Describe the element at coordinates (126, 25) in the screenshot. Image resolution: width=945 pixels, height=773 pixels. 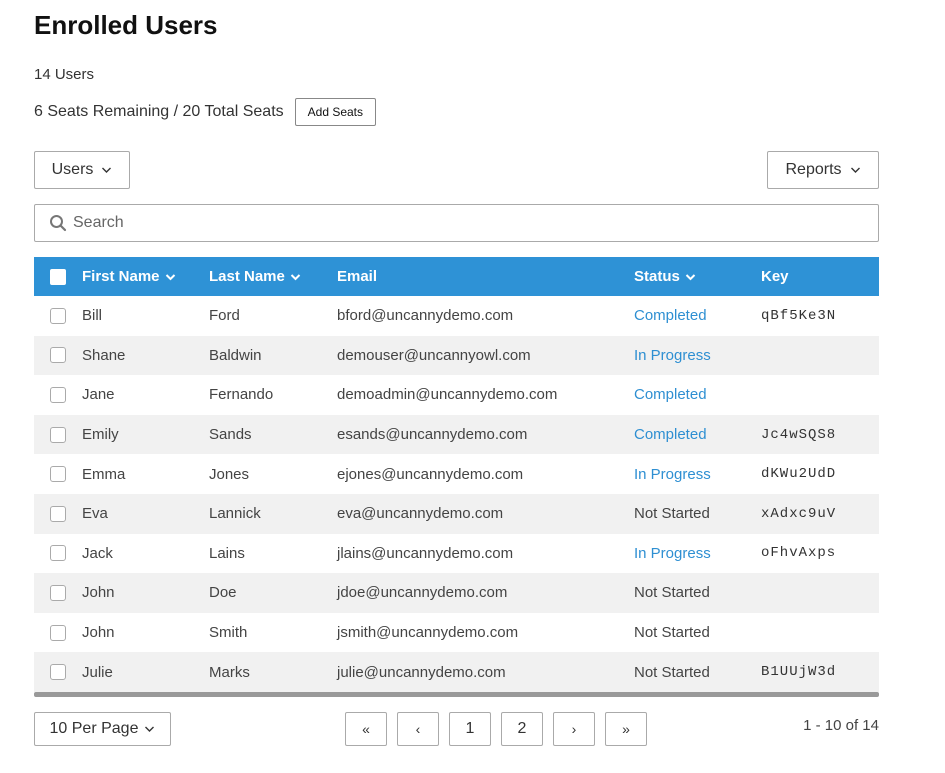
I see `page-title: Enrolled Users` at that location.